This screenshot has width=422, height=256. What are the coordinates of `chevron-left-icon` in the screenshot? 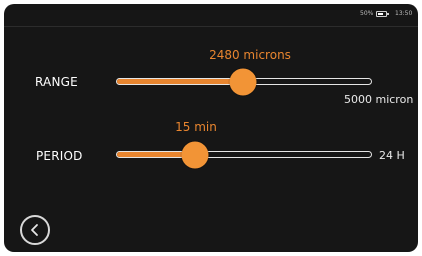 It's located at (34, 230).